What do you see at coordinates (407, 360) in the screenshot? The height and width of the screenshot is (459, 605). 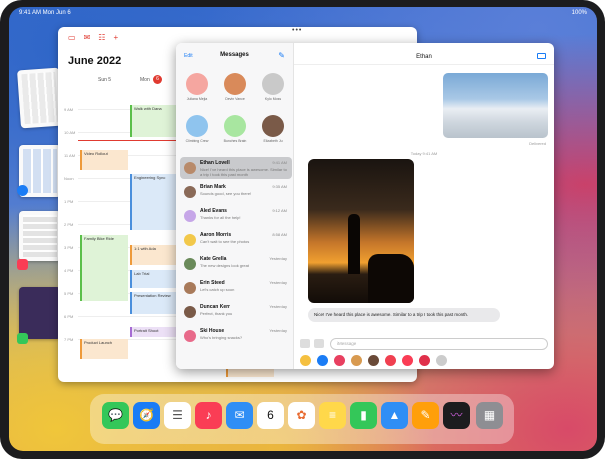 I see `music-app-icon` at bounding box center [407, 360].